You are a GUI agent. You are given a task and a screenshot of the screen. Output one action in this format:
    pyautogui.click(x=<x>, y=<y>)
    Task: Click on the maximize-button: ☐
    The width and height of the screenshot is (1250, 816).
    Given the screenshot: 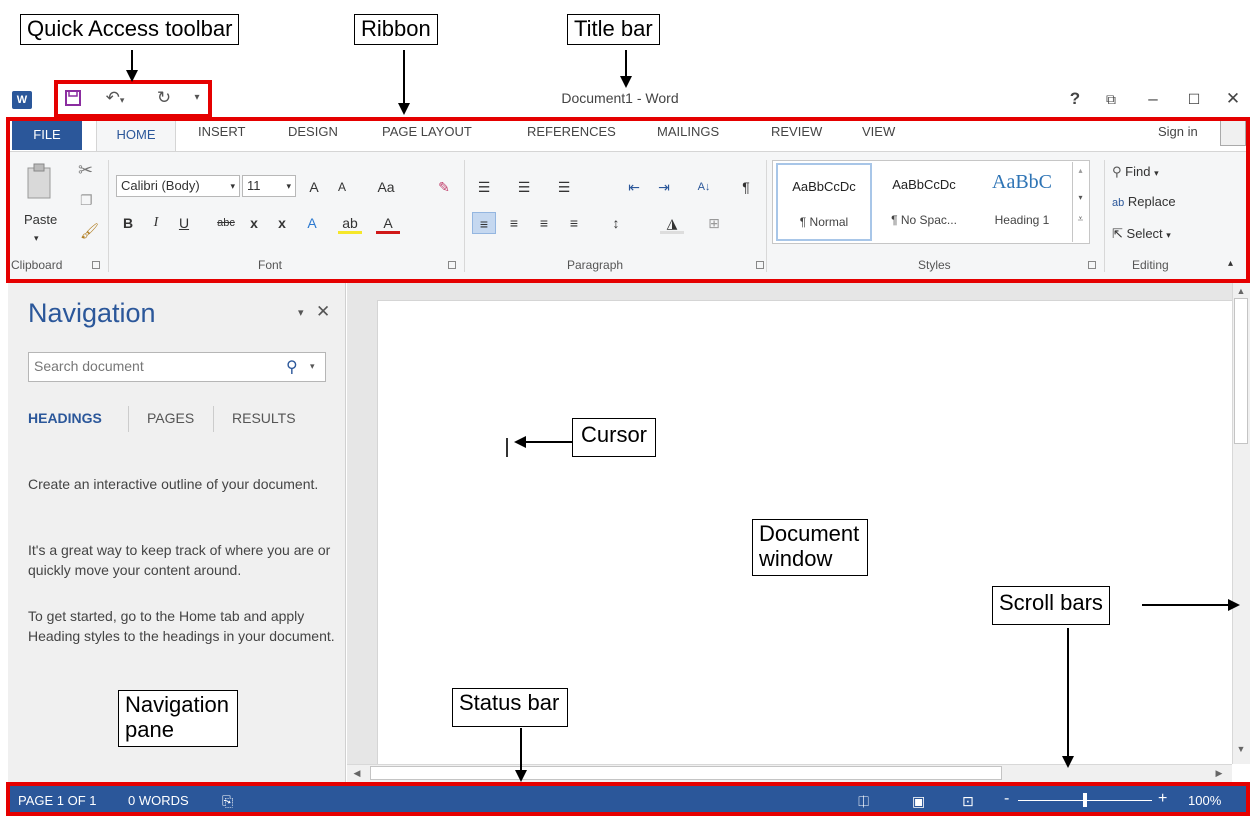 What is the action you would take?
    pyautogui.click(x=1194, y=99)
    